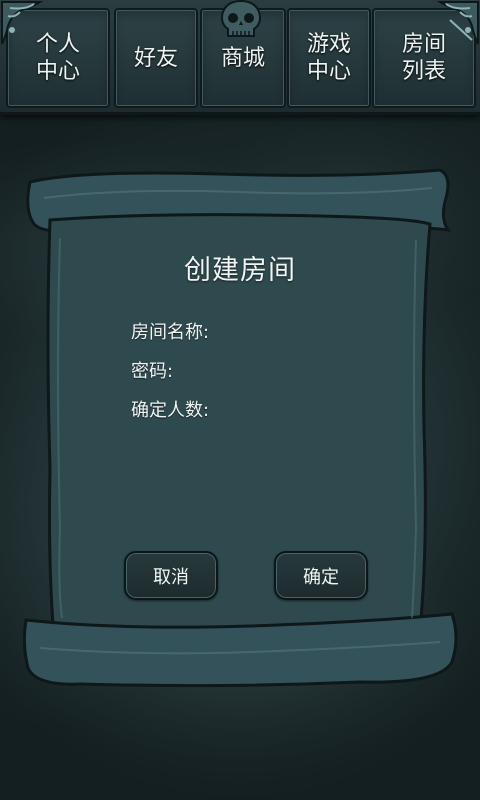  Describe the element at coordinates (170, 332) in the screenshot. I see `room-name-label: 房间名称:` at that location.